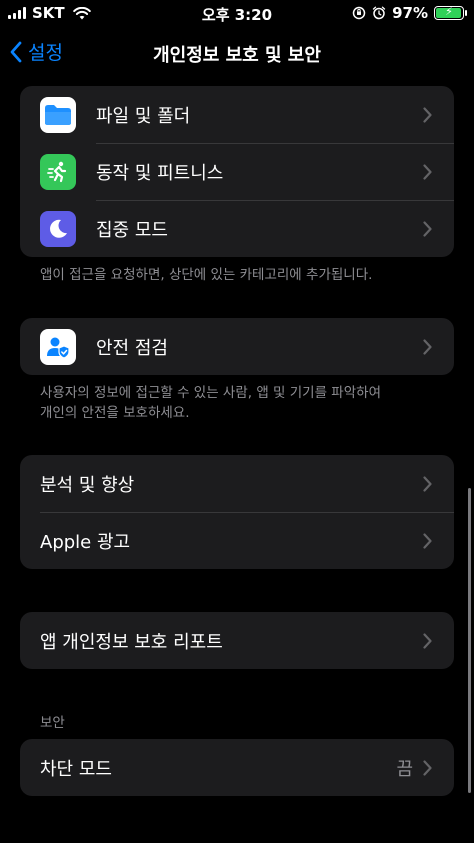  What do you see at coordinates (58, 171) in the screenshot?
I see `fitness-runner-icon` at bounding box center [58, 171].